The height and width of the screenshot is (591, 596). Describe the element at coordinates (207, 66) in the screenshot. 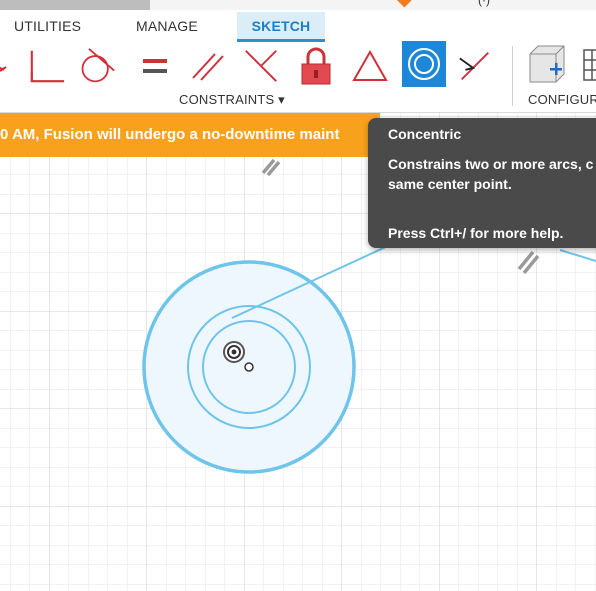

I see `parallel-icon` at that location.